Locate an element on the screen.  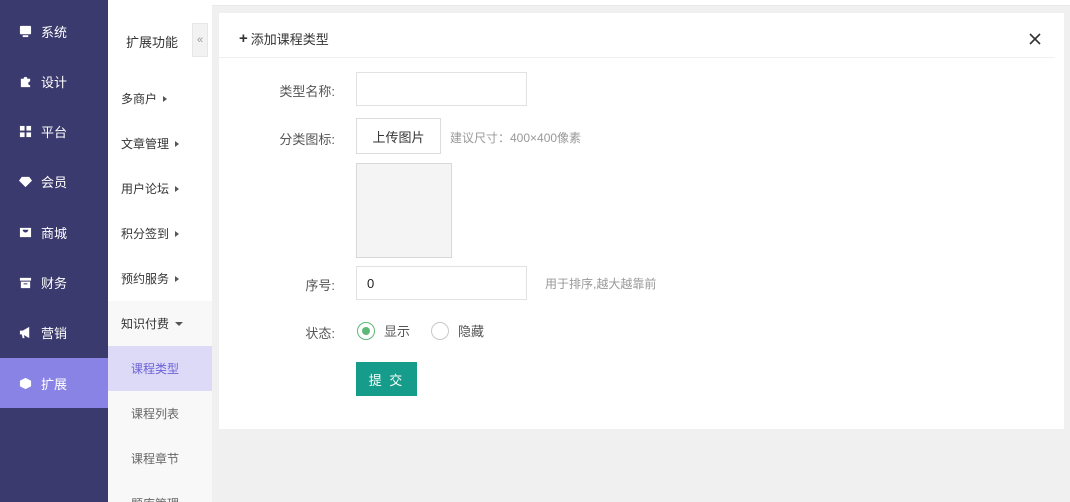
nav-item-label: 系统 is located at coordinates (54, 32).